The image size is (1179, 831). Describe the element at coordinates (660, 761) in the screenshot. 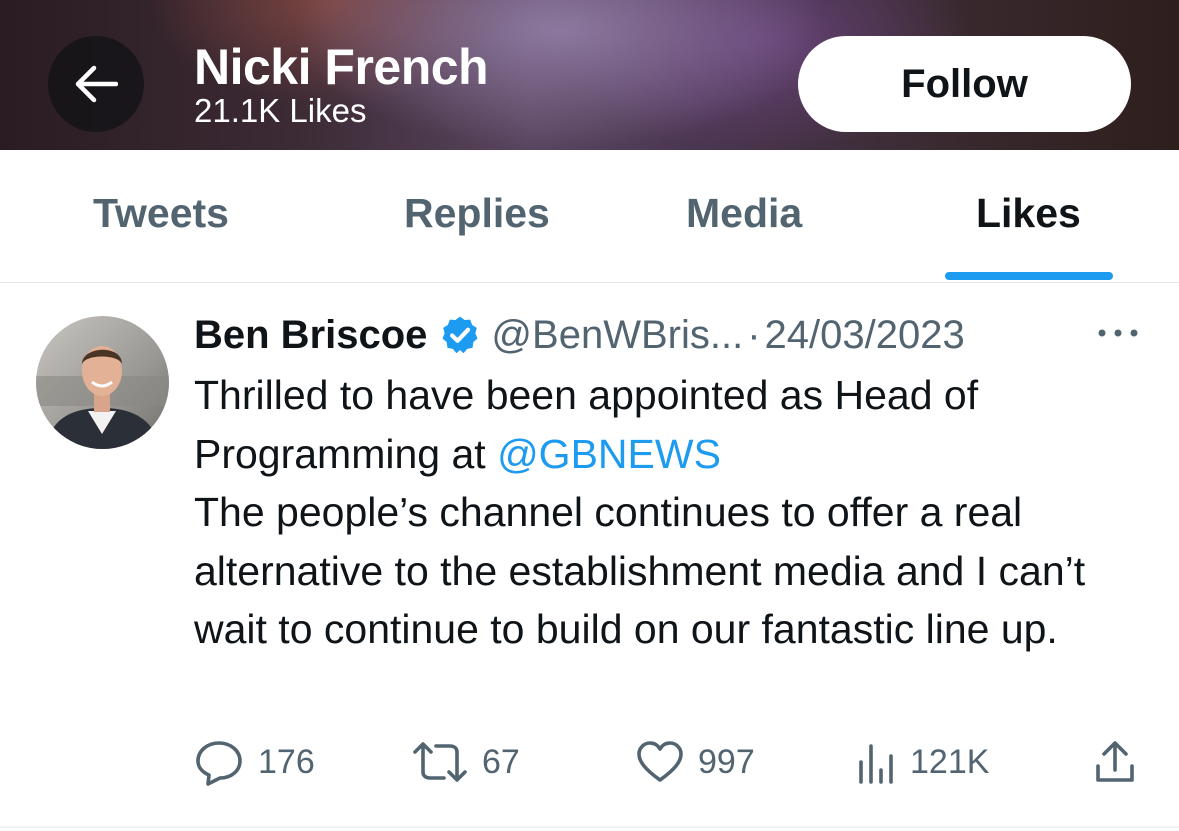

I see `heart-icon` at that location.